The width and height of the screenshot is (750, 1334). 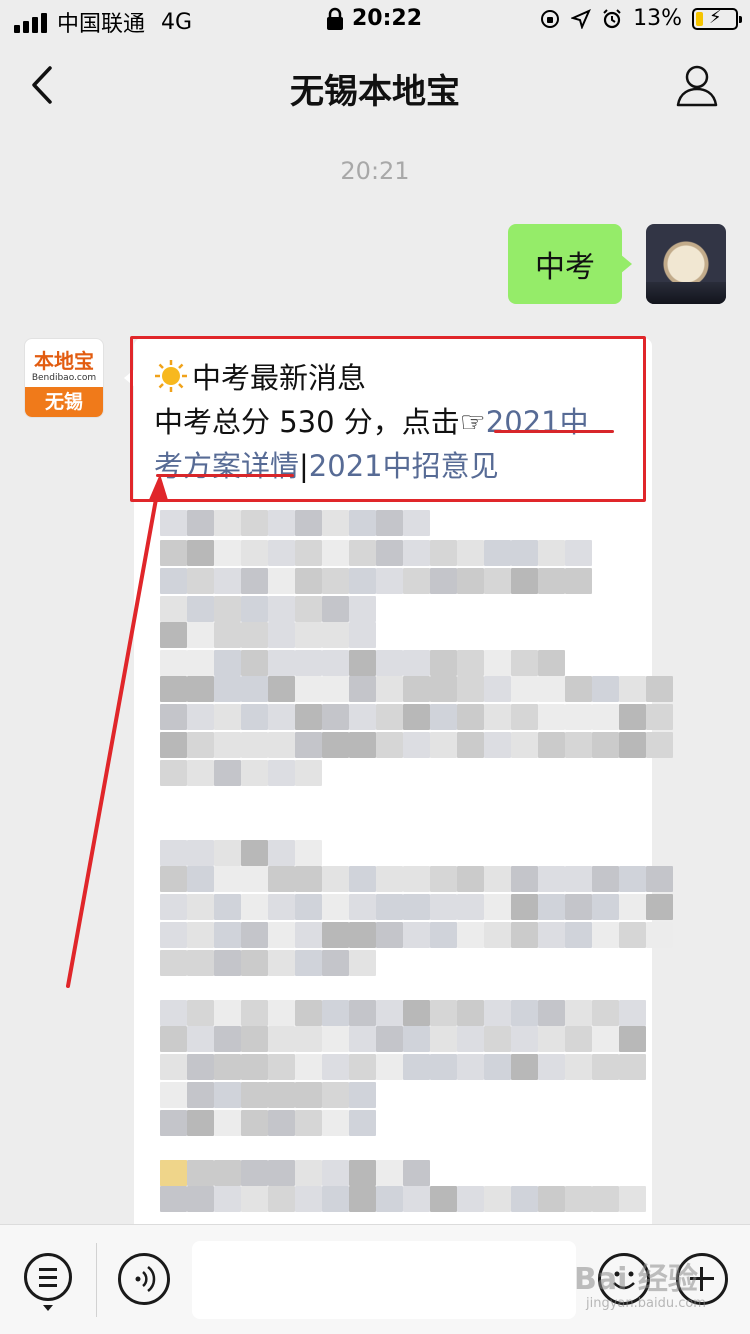 What do you see at coordinates (144, 1279) in the screenshot?
I see `voice-icon` at bounding box center [144, 1279].